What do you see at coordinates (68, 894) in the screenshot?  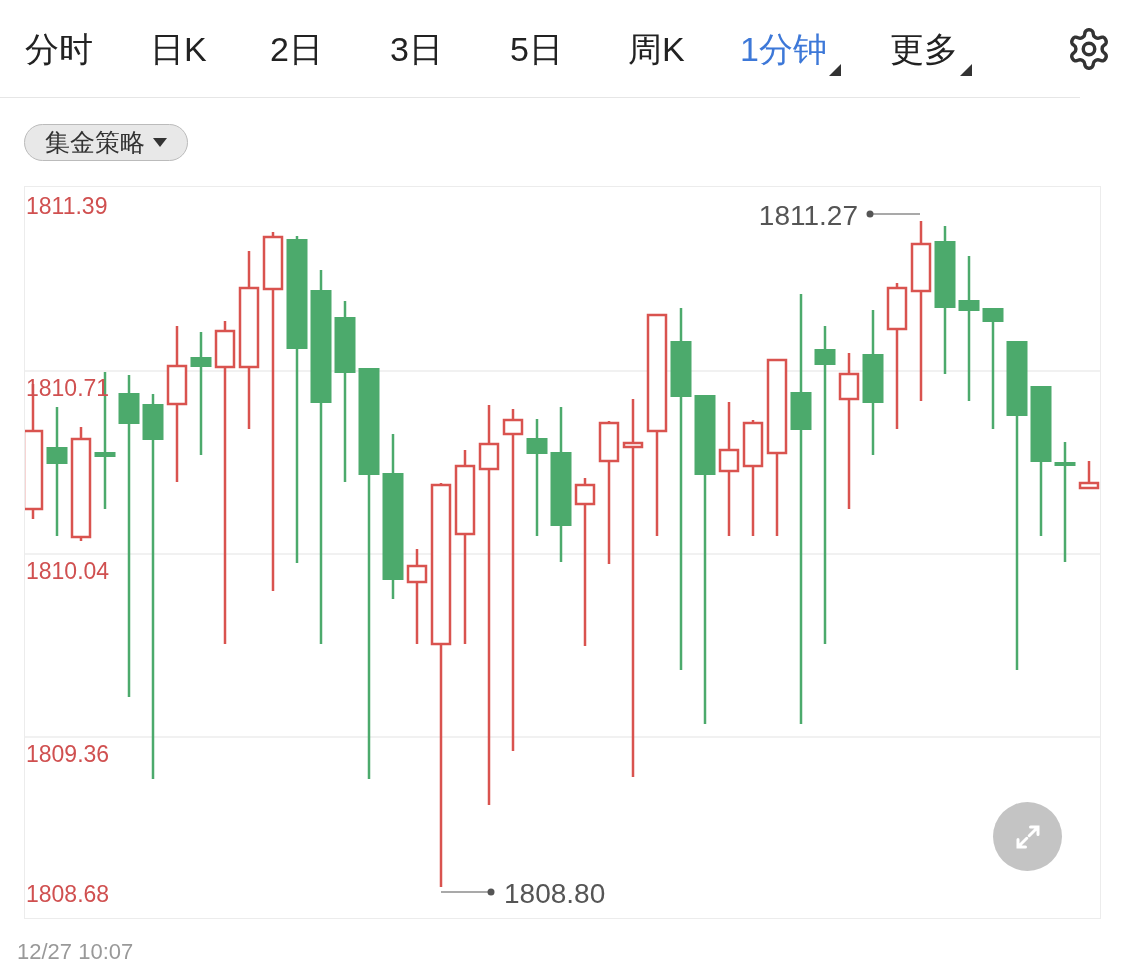 I see `axis-label: 1808.68` at bounding box center [68, 894].